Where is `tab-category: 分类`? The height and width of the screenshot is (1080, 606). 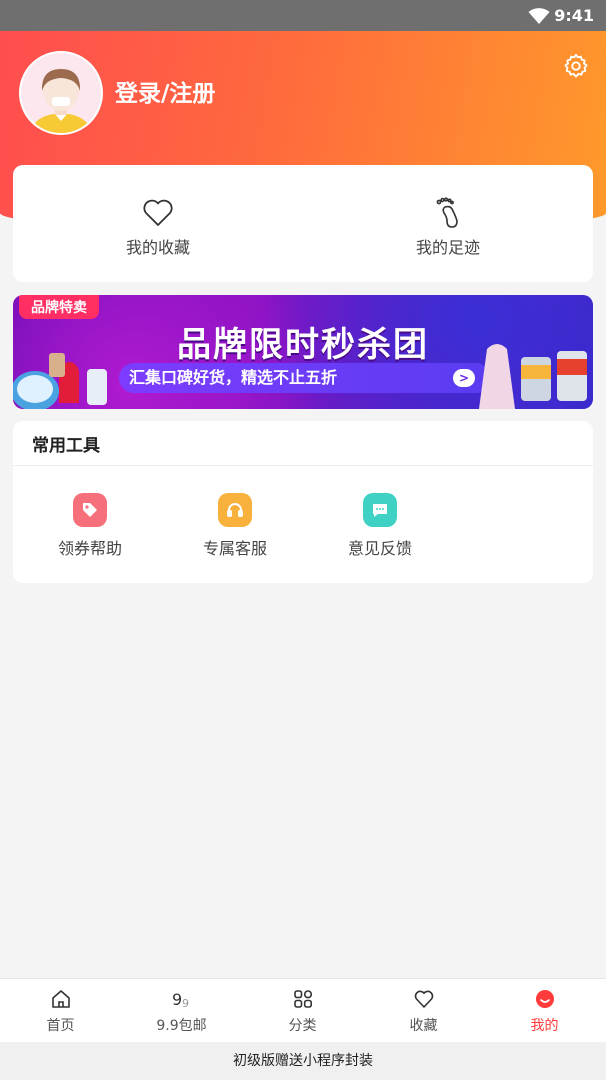 tab-category: 分类 is located at coordinates (302, 1011).